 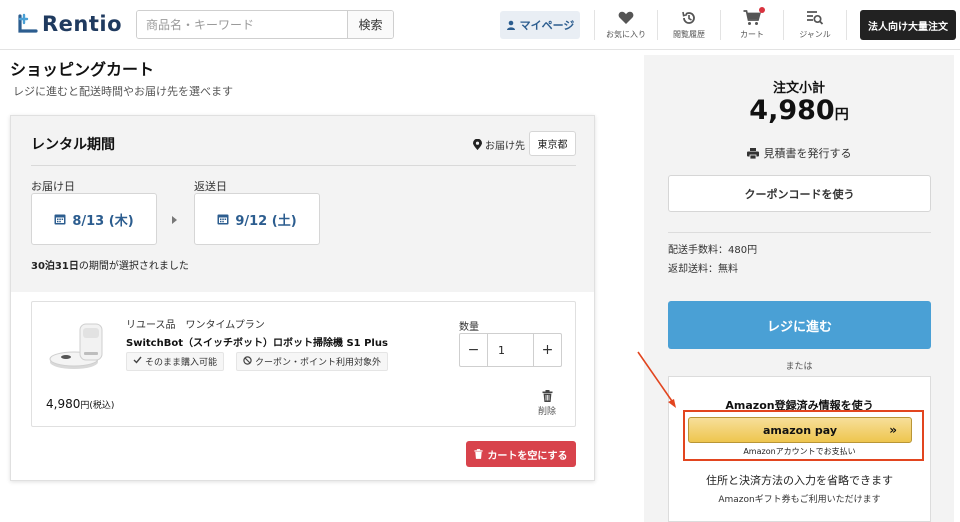 What do you see at coordinates (908, 25) in the screenshot?
I see `corporate-order-button: 法人向け大量注文` at bounding box center [908, 25].